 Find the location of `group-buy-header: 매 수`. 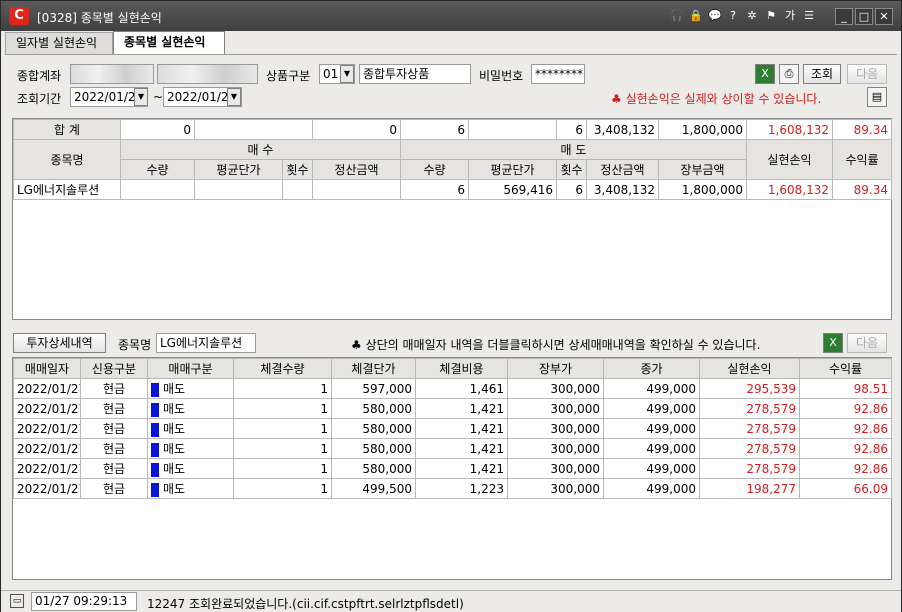

group-buy-header: 매 수 is located at coordinates (260, 149).